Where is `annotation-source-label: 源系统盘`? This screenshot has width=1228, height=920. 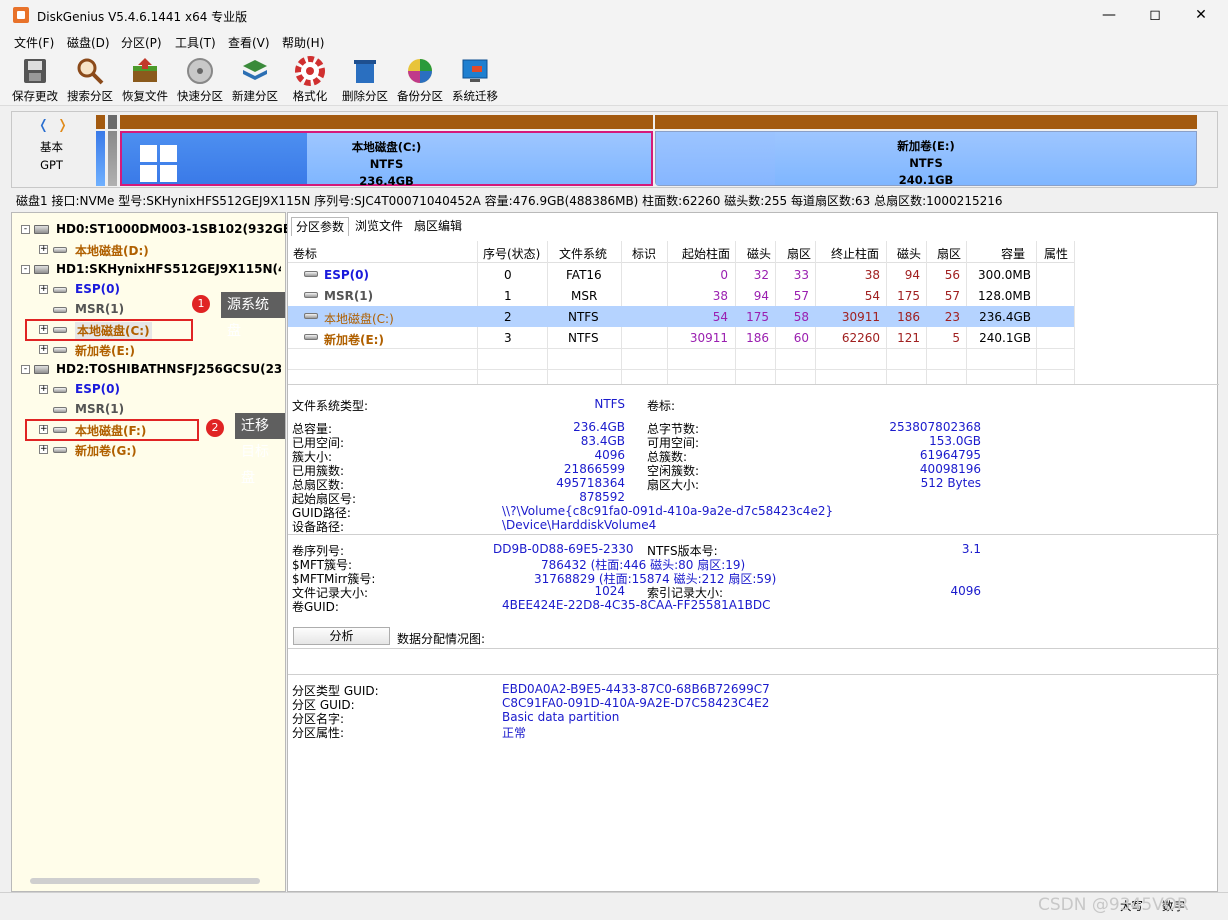
annotation-source-label: 源系统盘 is located at coordinates (253, 315).